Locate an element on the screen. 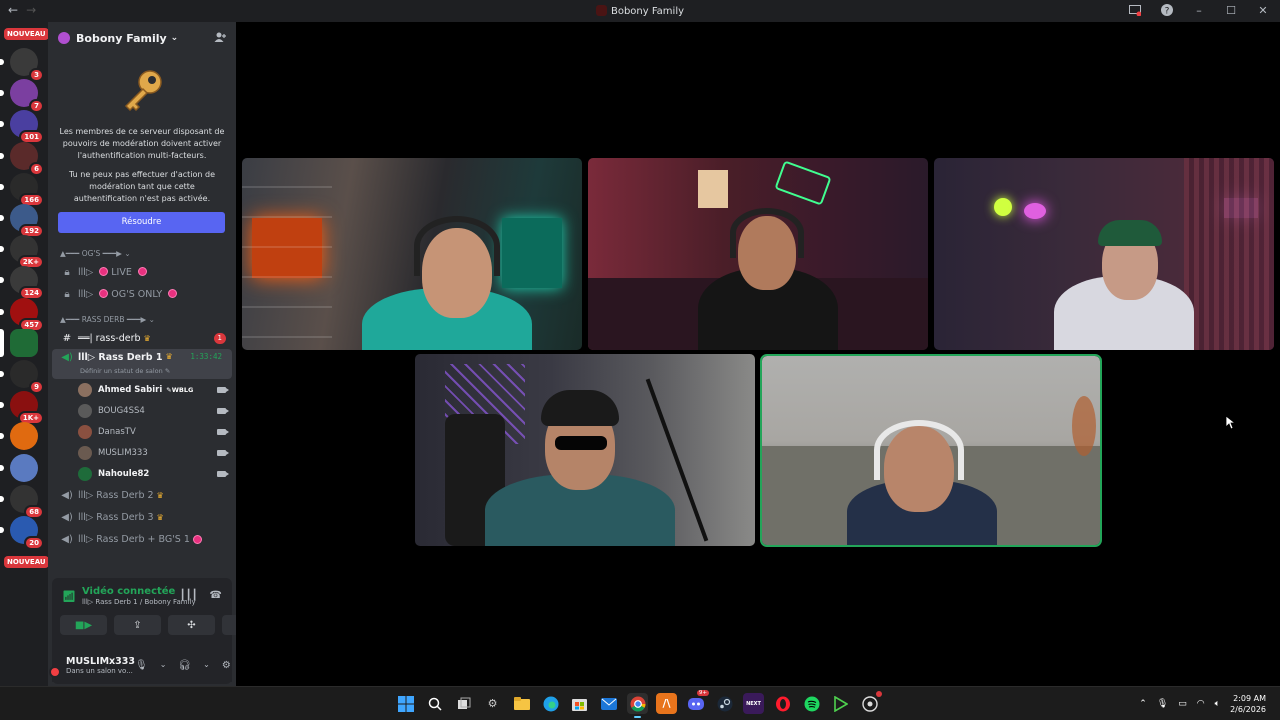  resolve-button: Résoudre is located at coordinates (141, 222).